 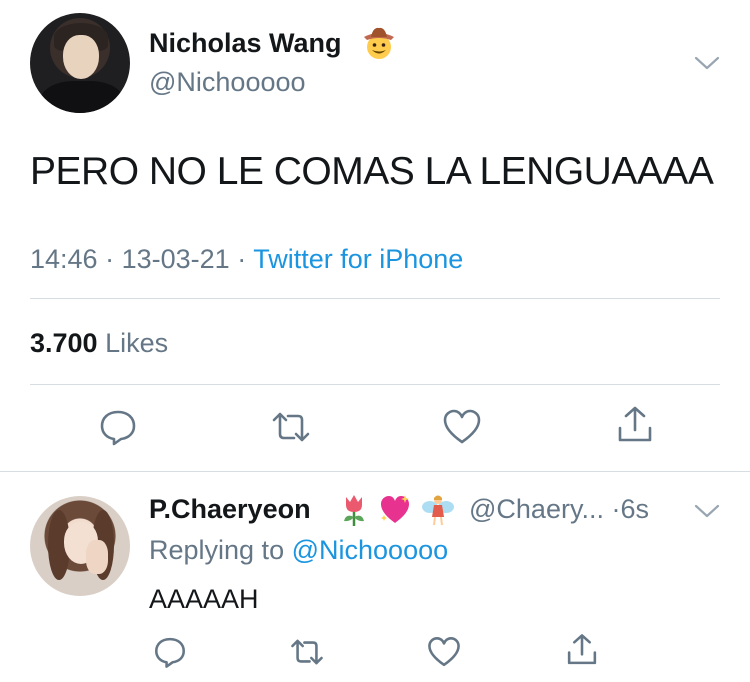 What do you see at coordinates (175, 259) in the screenshot?
I see `tweet-date: 13-03-21` at bounding box center [175, 259].